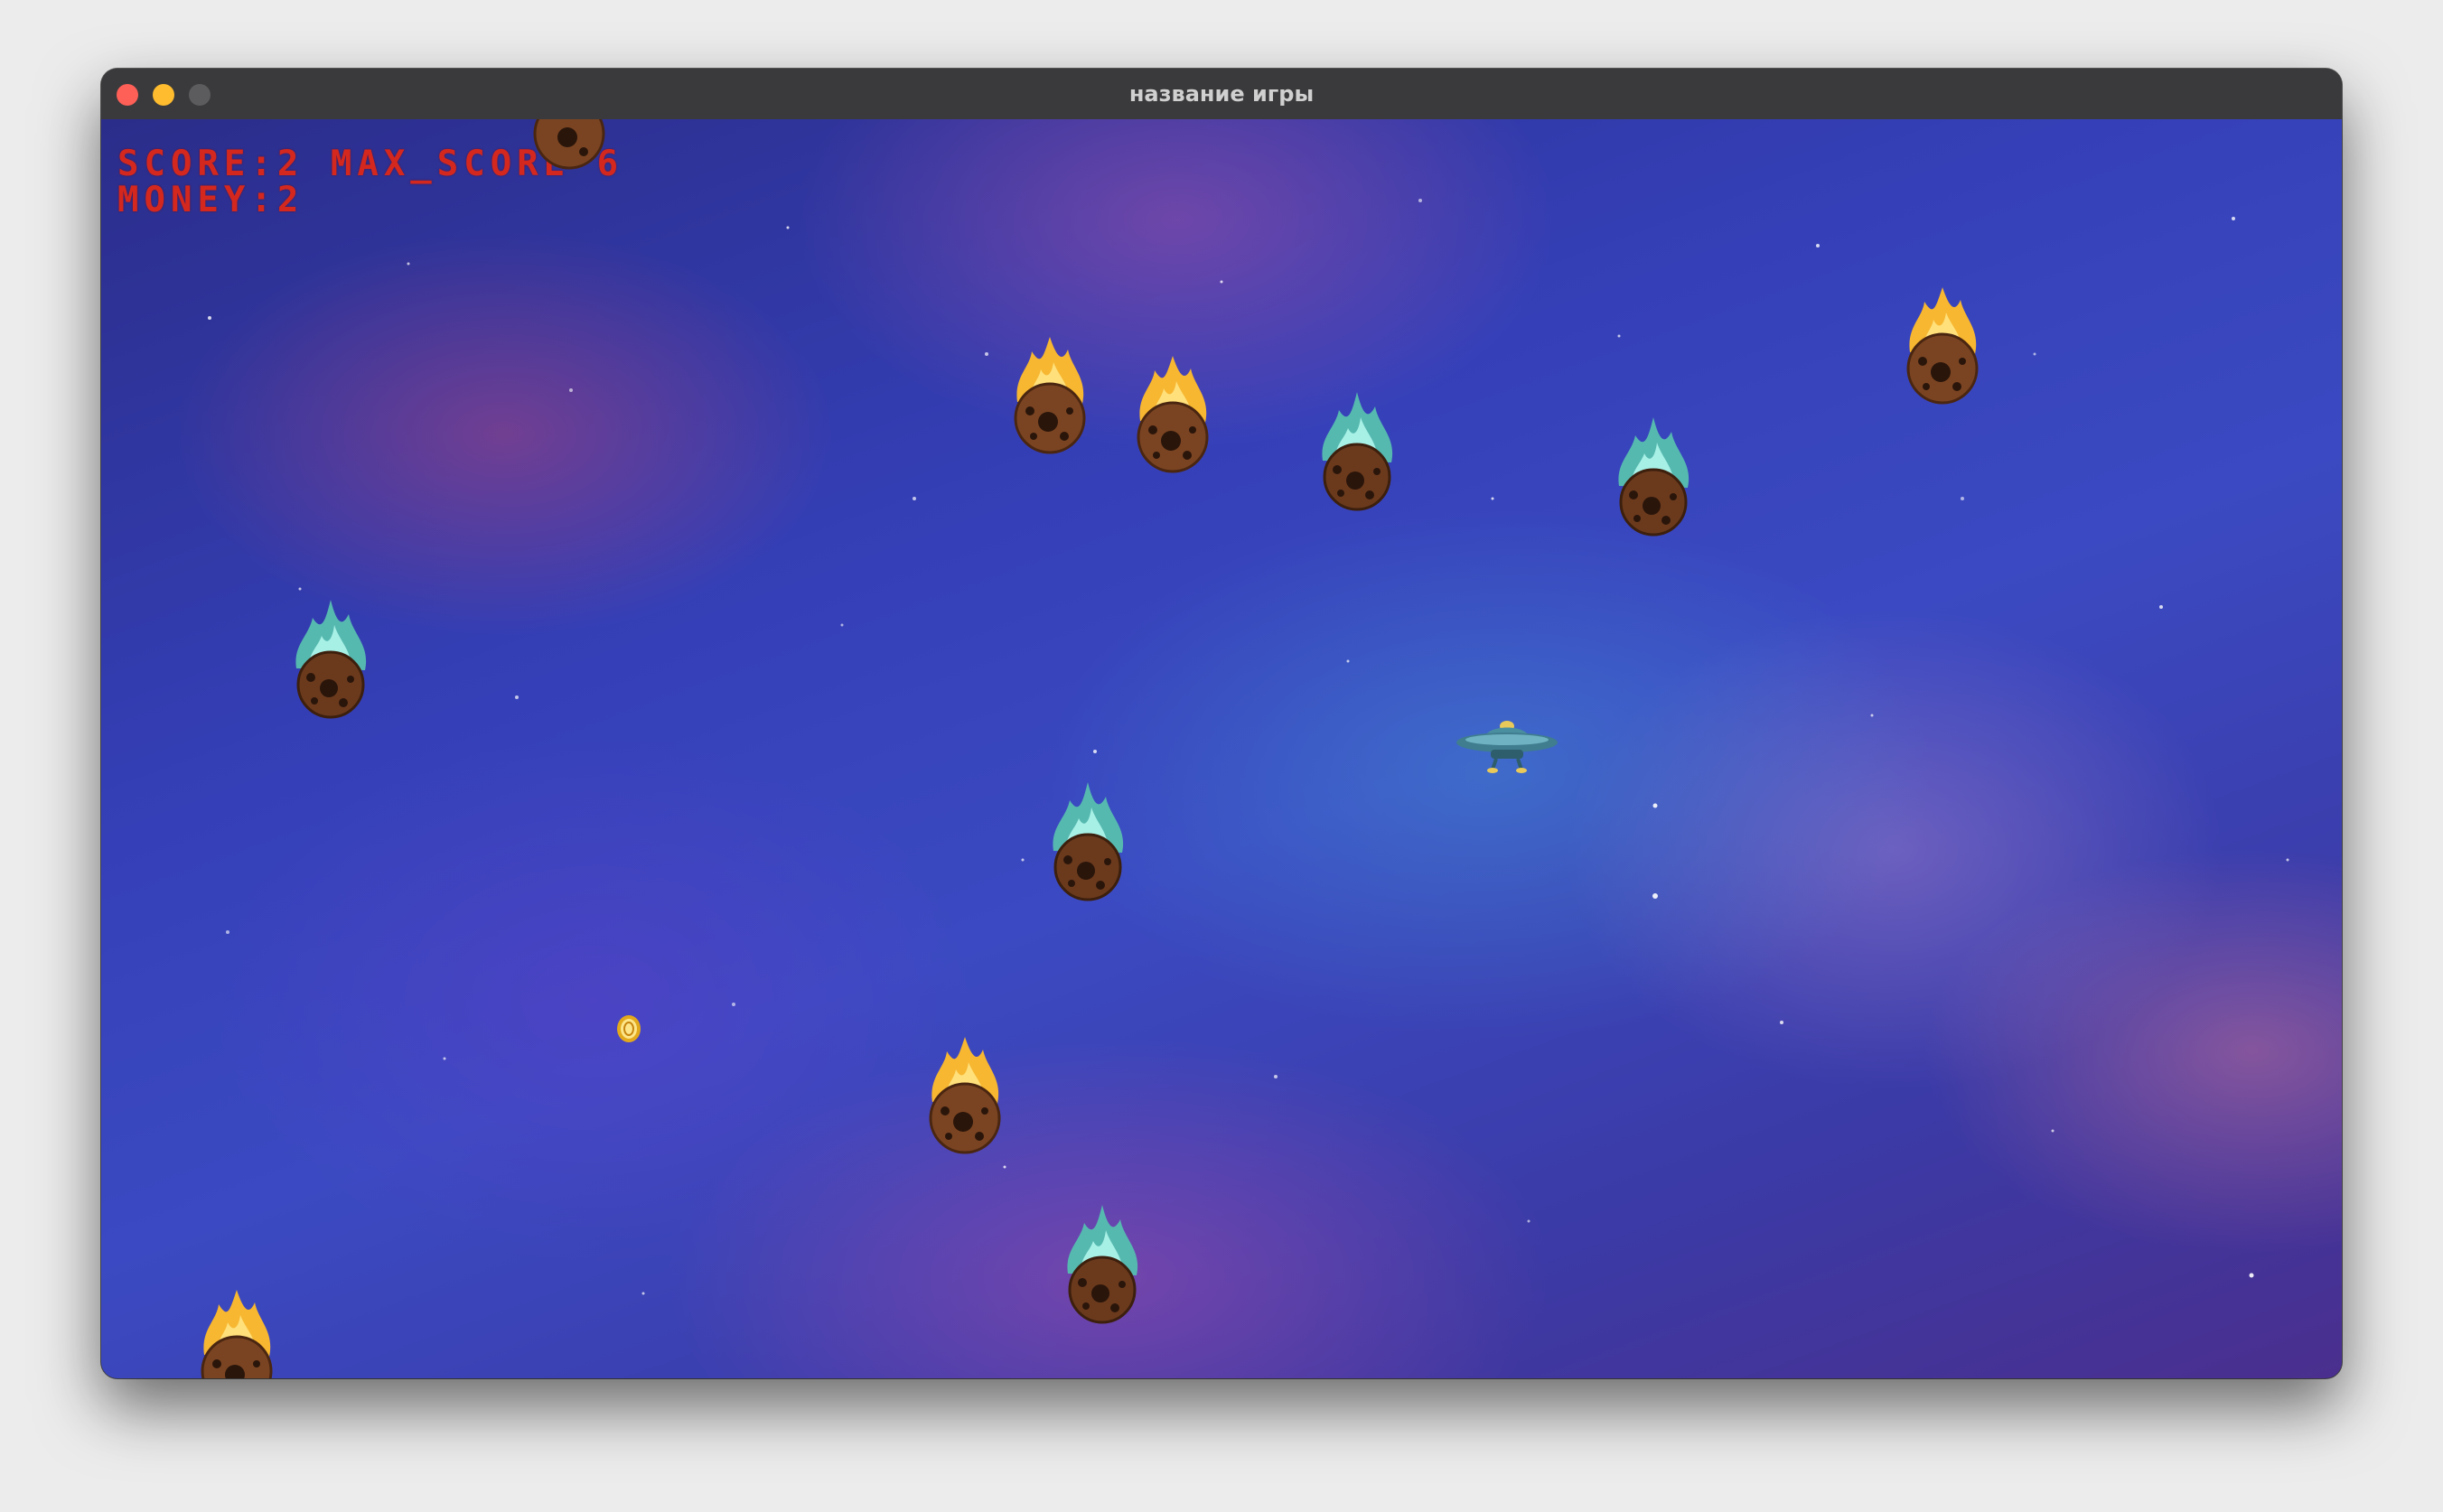 Image resolution: width=2443 pixels, height=1512 pixels. I want to click on title-bar: название игры, so click(1221, 94).